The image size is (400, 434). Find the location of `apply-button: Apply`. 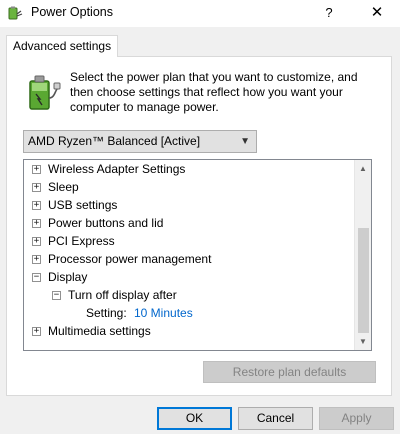

apply-button: Apply is located at coordinates (356, 418).